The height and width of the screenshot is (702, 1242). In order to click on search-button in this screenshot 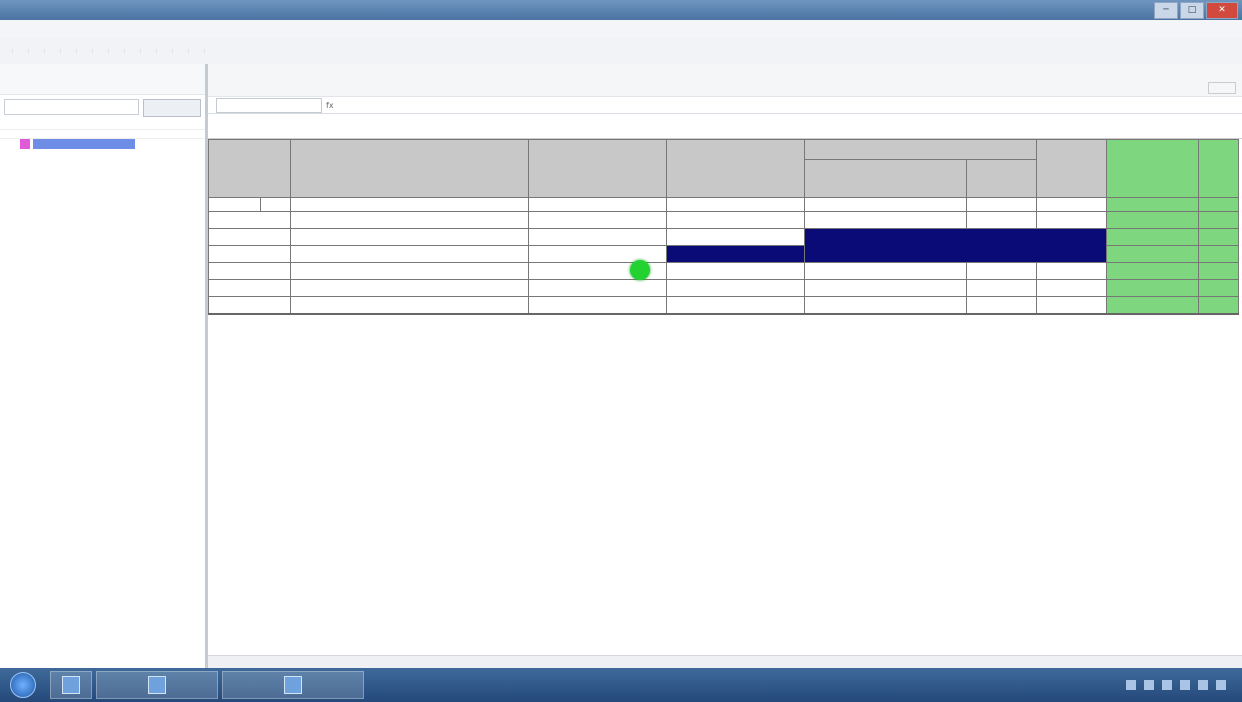, I will do `click(172, 108)`.